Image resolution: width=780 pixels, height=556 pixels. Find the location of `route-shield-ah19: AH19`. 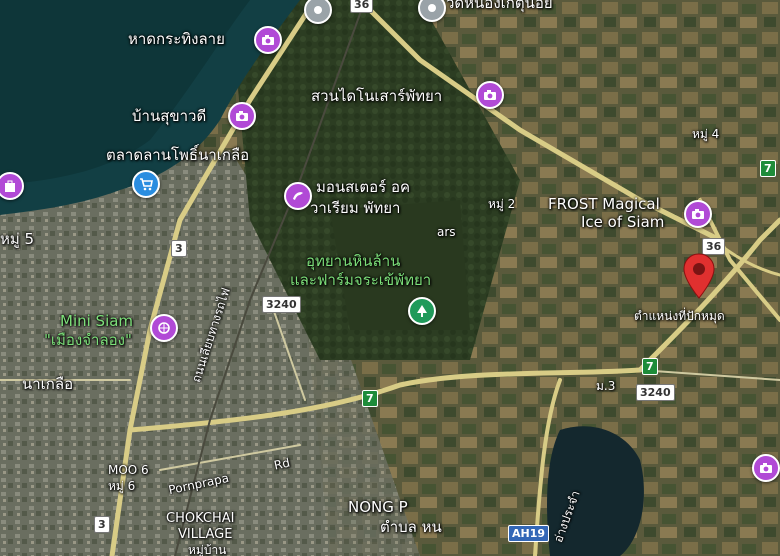

route-shield-ah19: AH19 is located at coordinates (529, 533).